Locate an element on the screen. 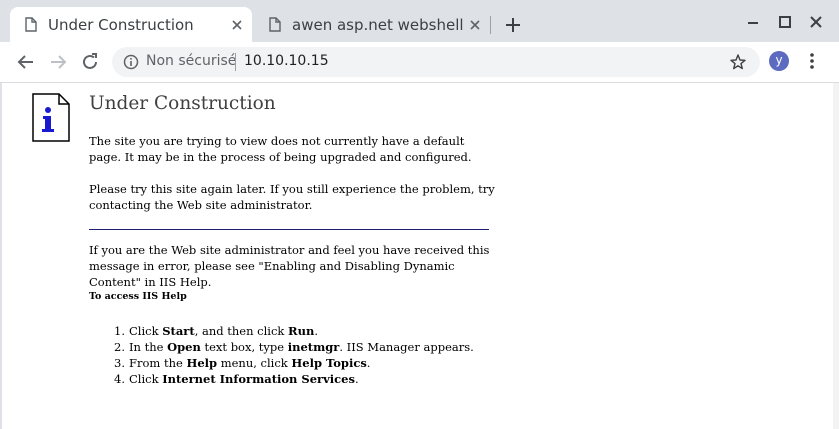  info-icon is located at coordinates (131, 62).